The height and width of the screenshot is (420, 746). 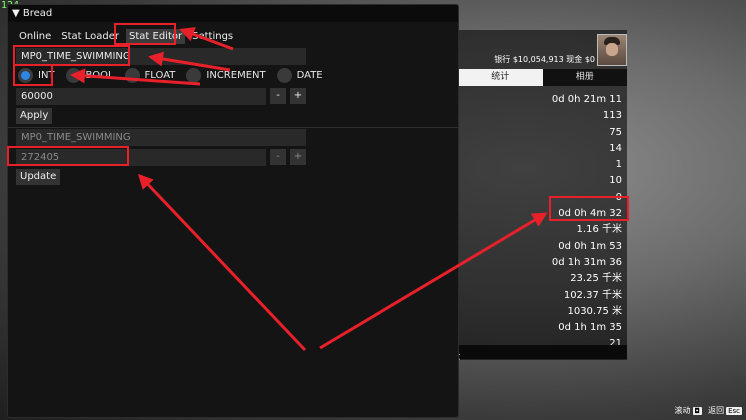 I want to click on list-item: 1.16 千米, so click(x=599, y=230).